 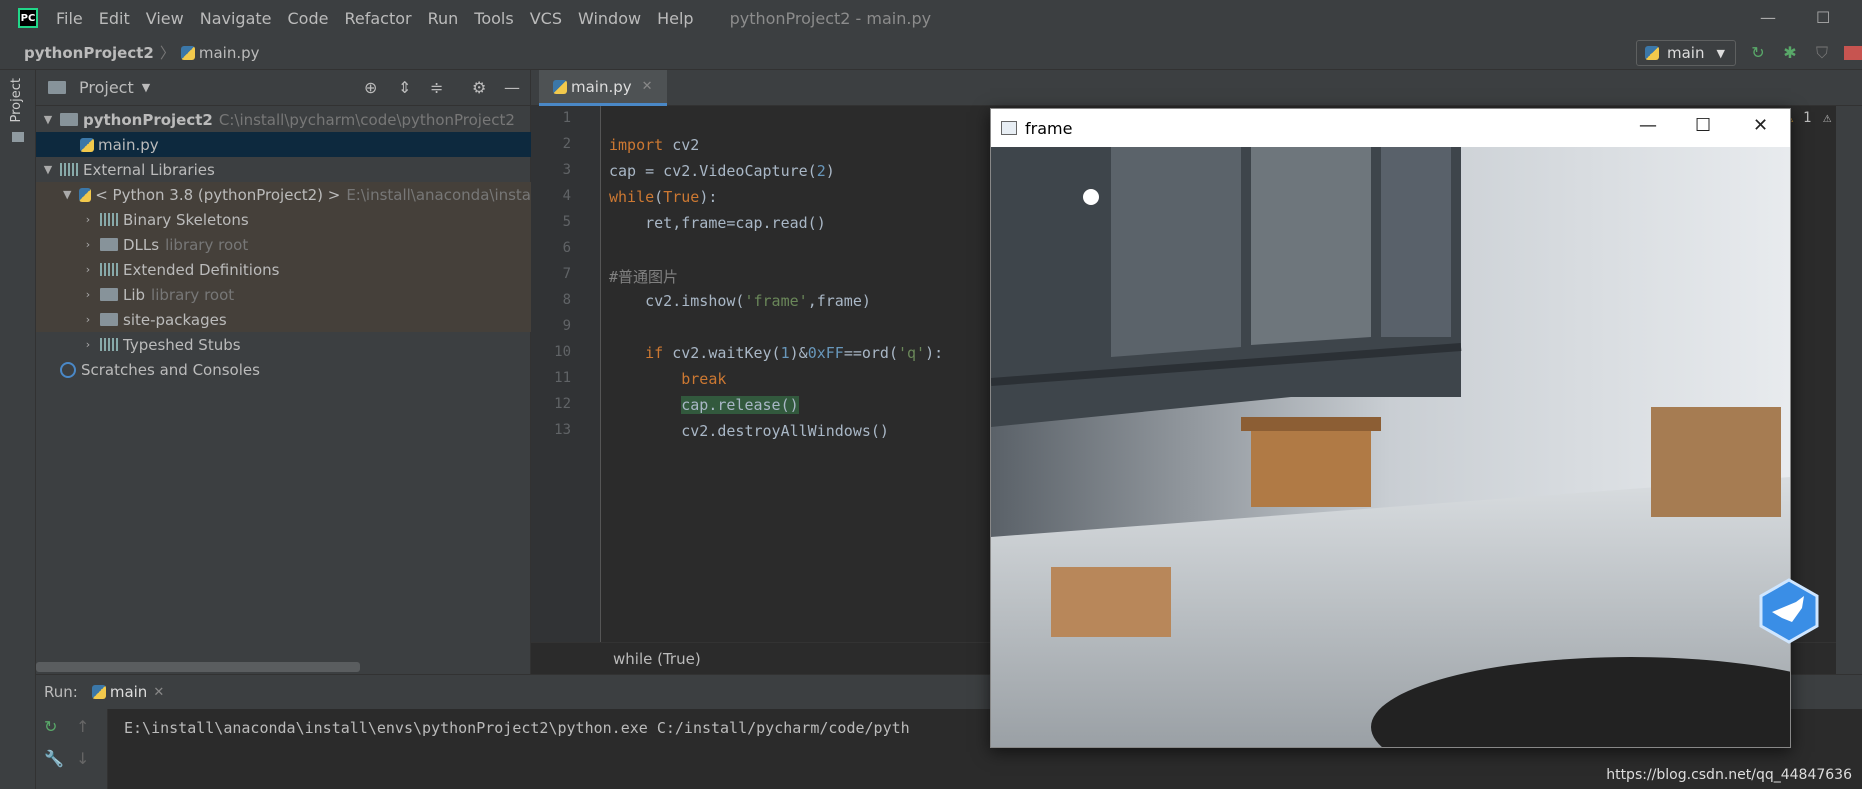 What do you see at coordinates (566, 196) in the screenshot?
I see `line-number: 4` at bounding box center [566, 196].